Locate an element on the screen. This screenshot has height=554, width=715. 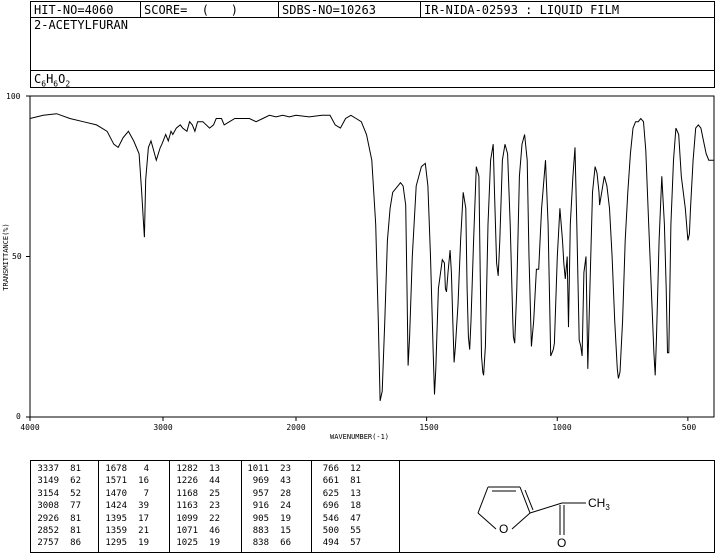
peak-row: 3008 77 is located at coordinates (59, 506).